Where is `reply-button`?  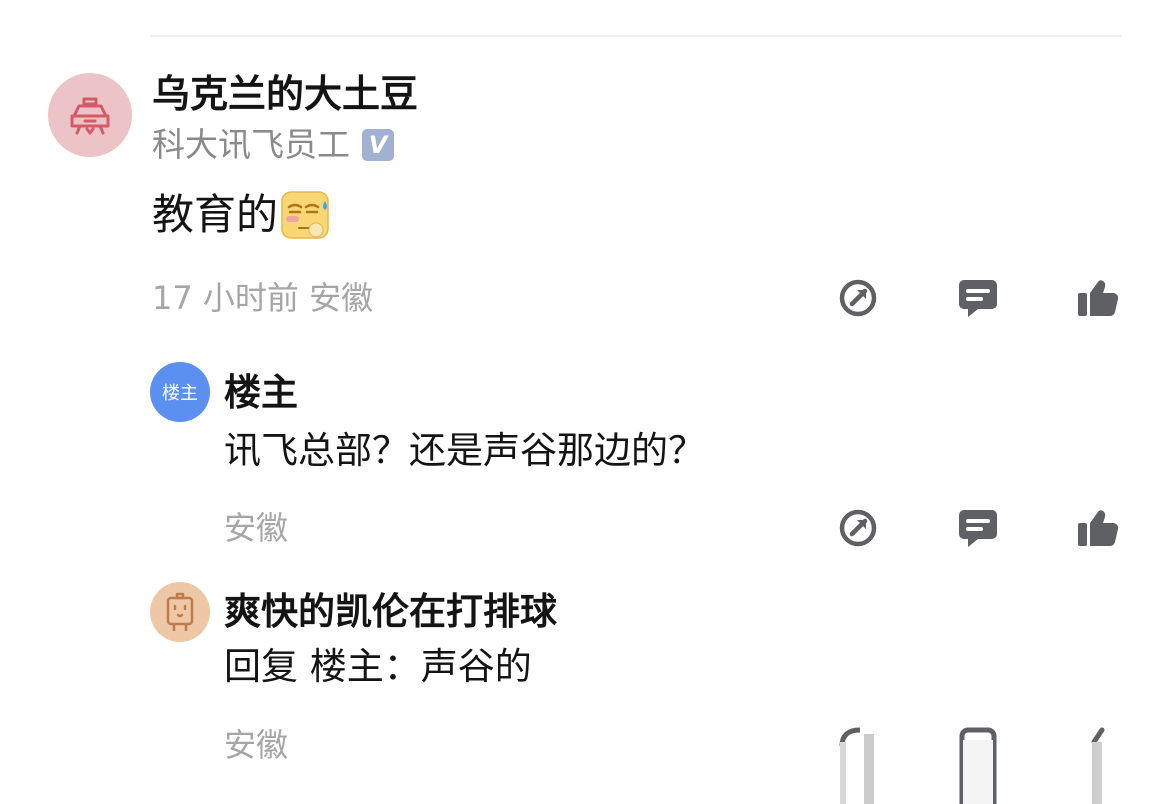
reply-button is located at coordinates (978, 298).